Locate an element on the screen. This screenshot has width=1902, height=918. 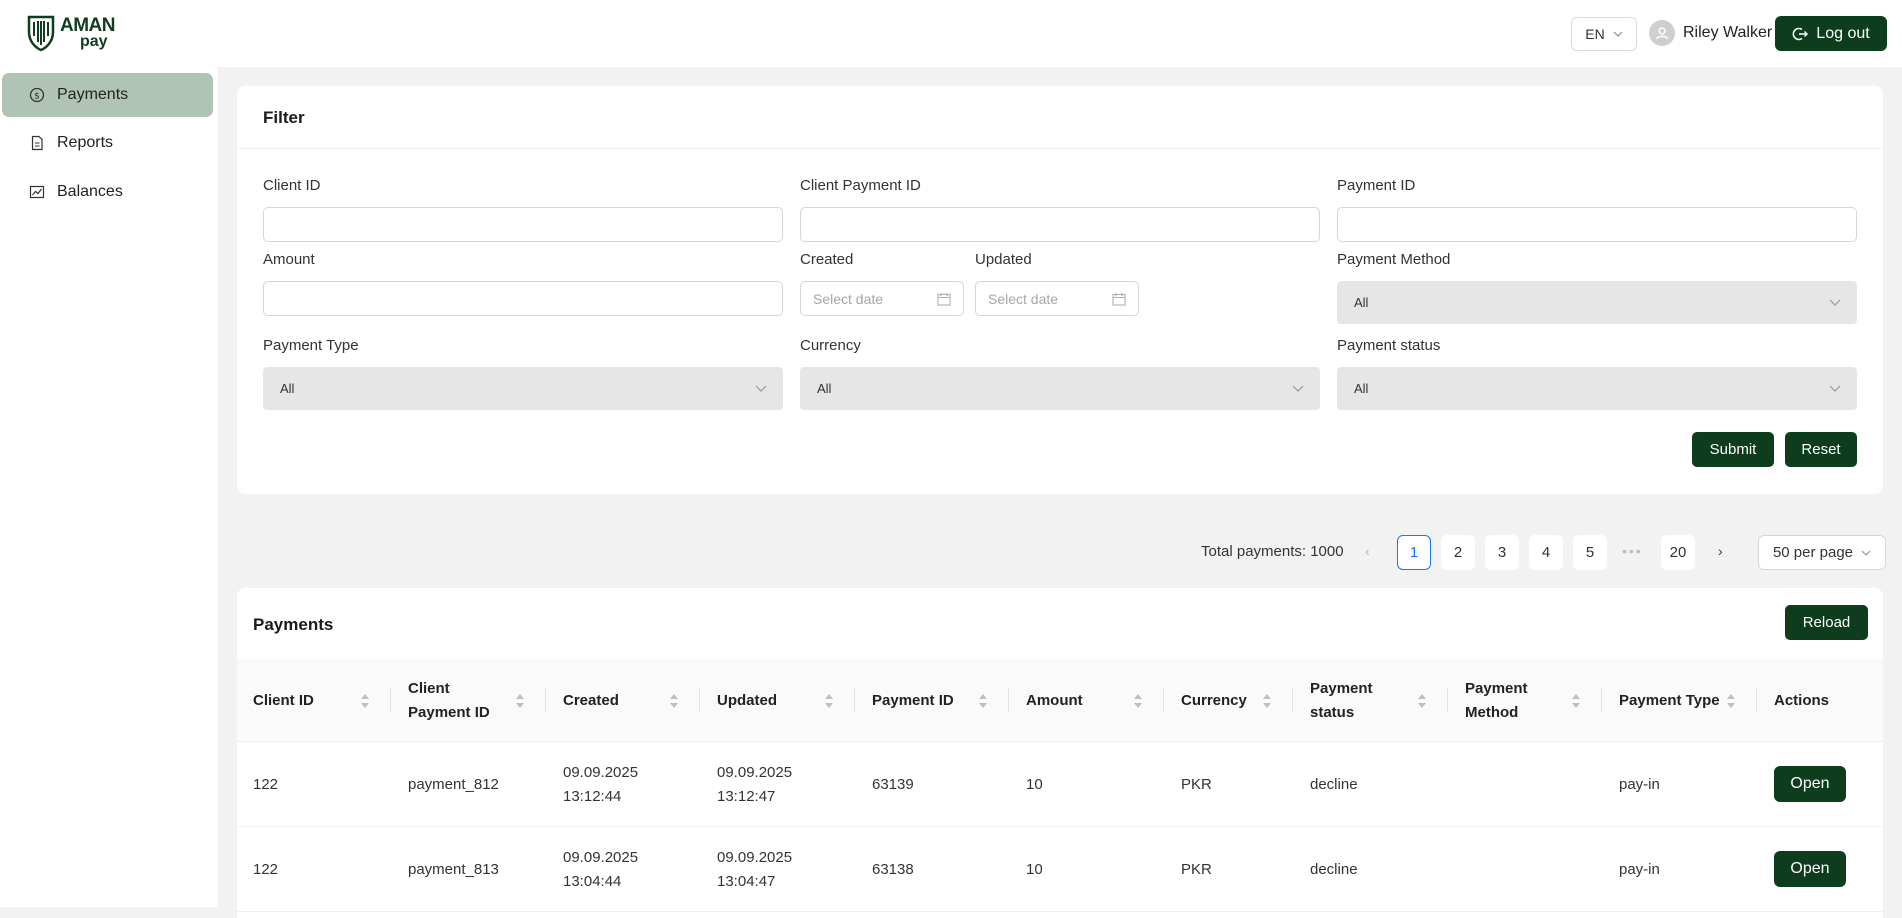
column-header-currency: Currency is located at coordinates (1214, 700).